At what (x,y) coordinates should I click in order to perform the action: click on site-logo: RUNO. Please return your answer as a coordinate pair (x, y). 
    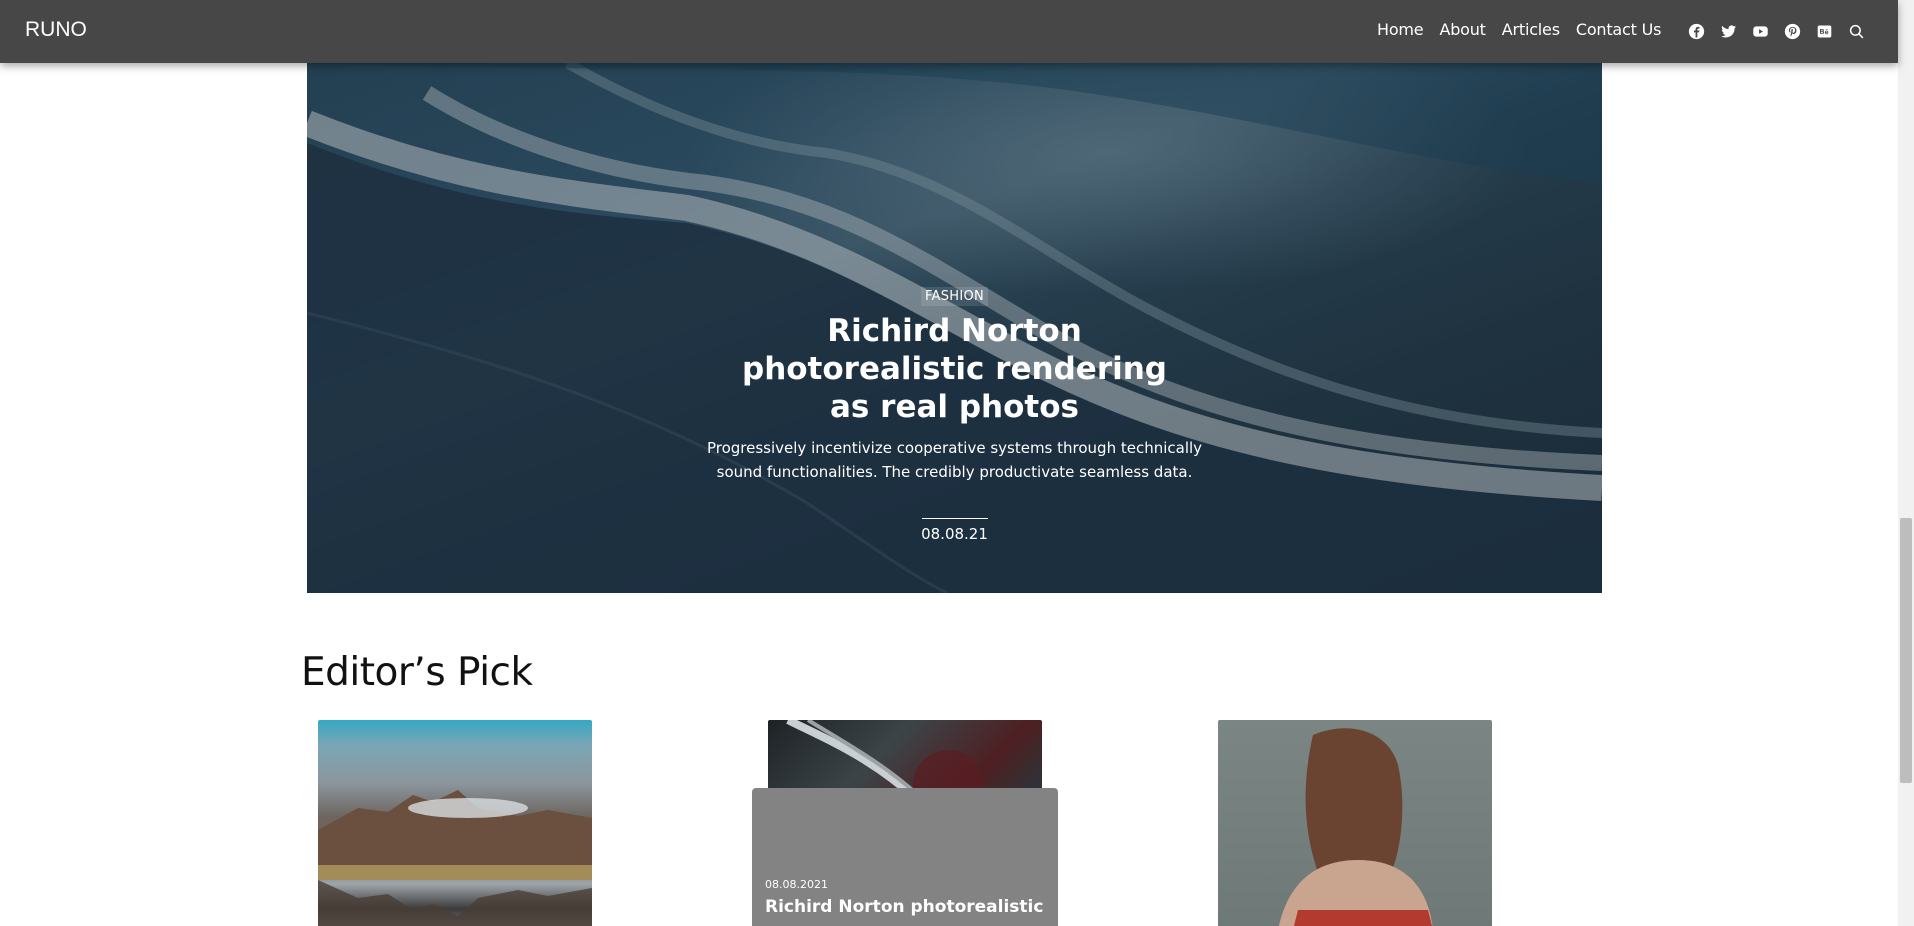
    Looking at the image, I should click on (56, 30).